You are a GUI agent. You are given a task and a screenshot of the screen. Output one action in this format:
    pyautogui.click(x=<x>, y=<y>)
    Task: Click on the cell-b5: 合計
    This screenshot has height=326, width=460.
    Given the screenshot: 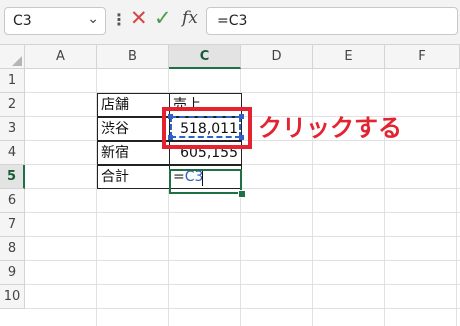 What is the action you would take?
    pyautogui.click(x=133, y=177)
    